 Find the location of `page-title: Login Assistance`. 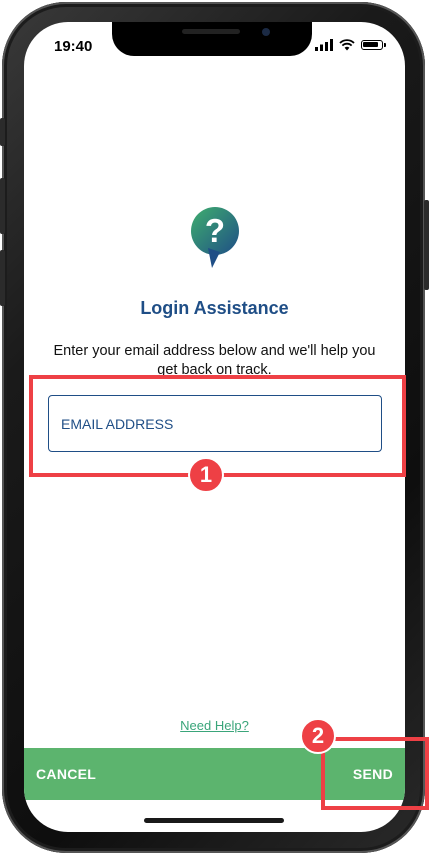

page-title: Login Assistance is located at coordinates (214, 308).